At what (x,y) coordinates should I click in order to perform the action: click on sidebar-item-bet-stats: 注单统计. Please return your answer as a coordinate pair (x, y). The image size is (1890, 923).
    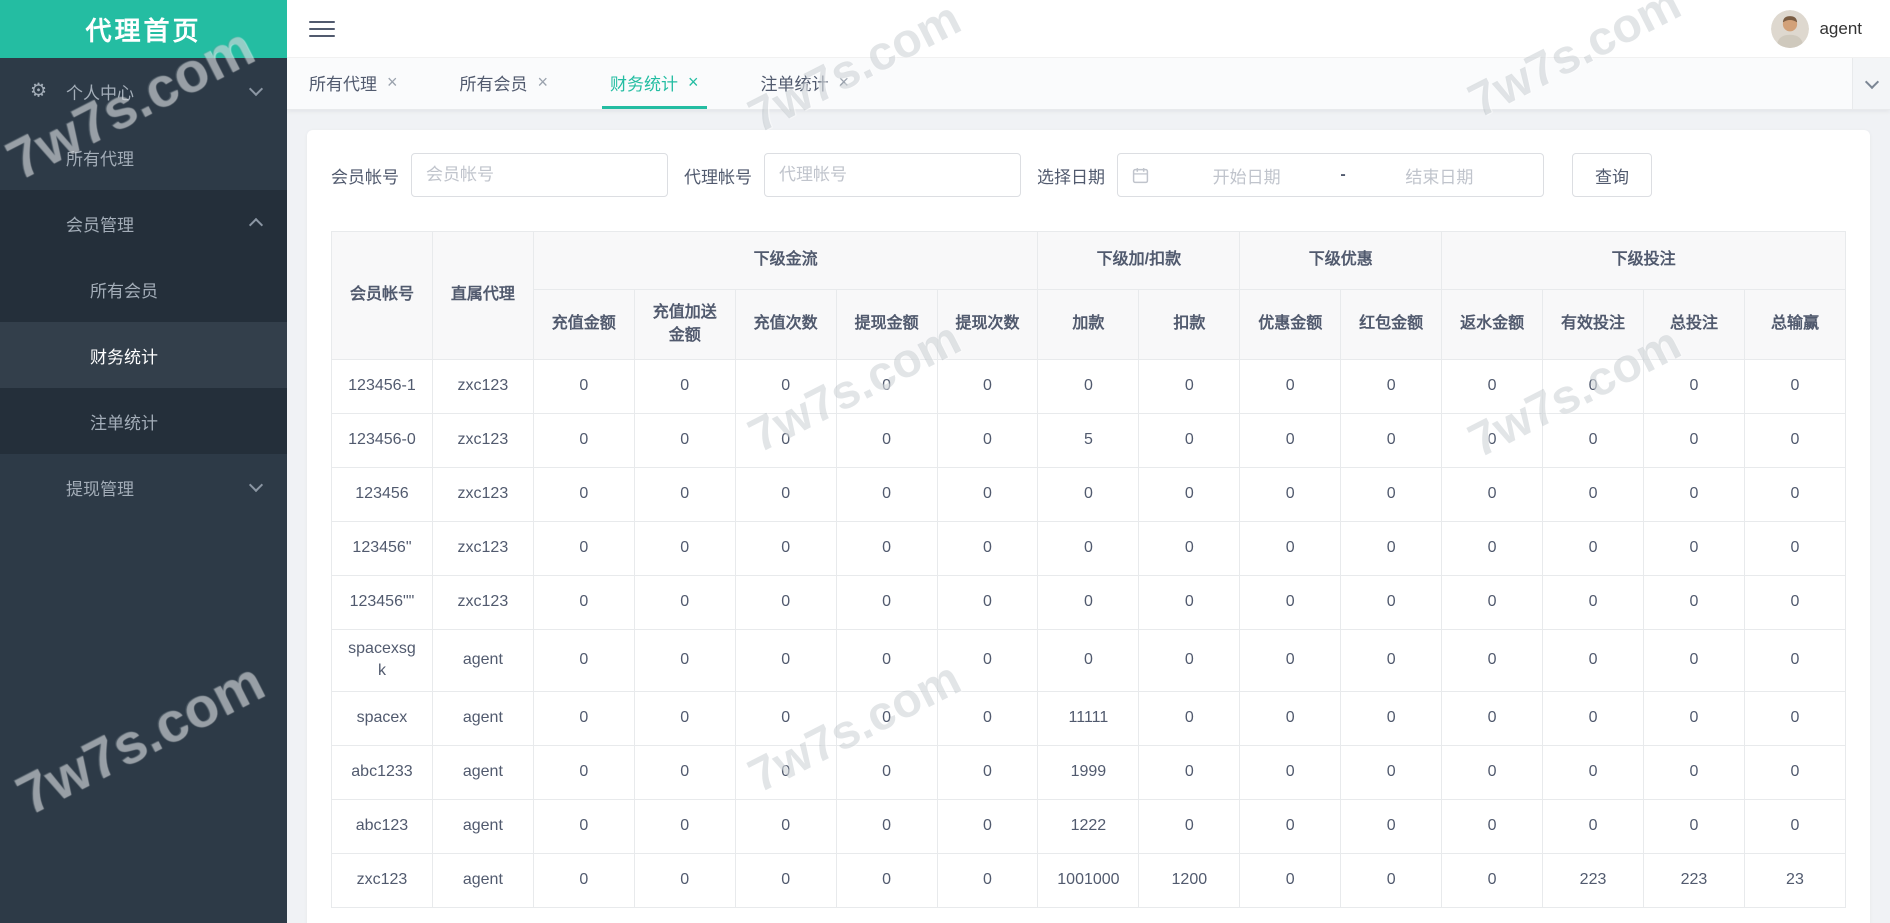
    Looking at the image, I should click on (143, 421).